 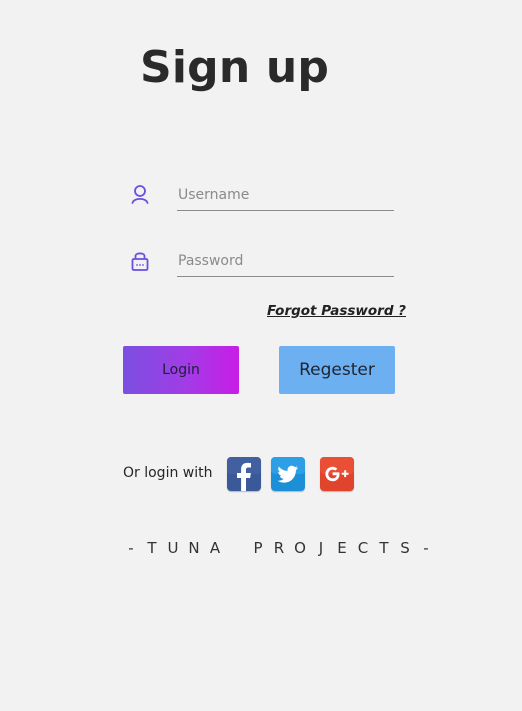 I want to click on twitter-icon, so click(x=288, y=474).